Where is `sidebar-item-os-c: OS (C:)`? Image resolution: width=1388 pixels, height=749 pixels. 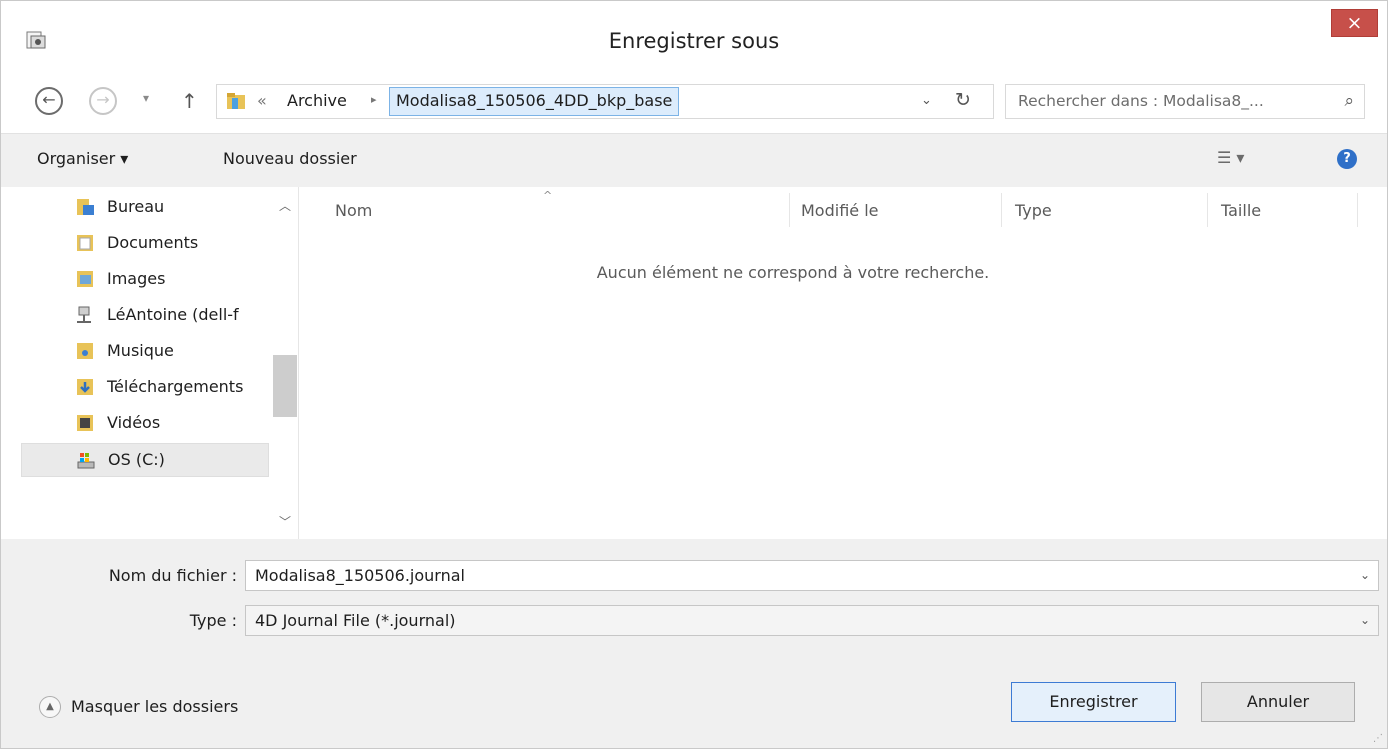
sidebar-item-os-c: OS (C:) is located at coordinates (145, 460).